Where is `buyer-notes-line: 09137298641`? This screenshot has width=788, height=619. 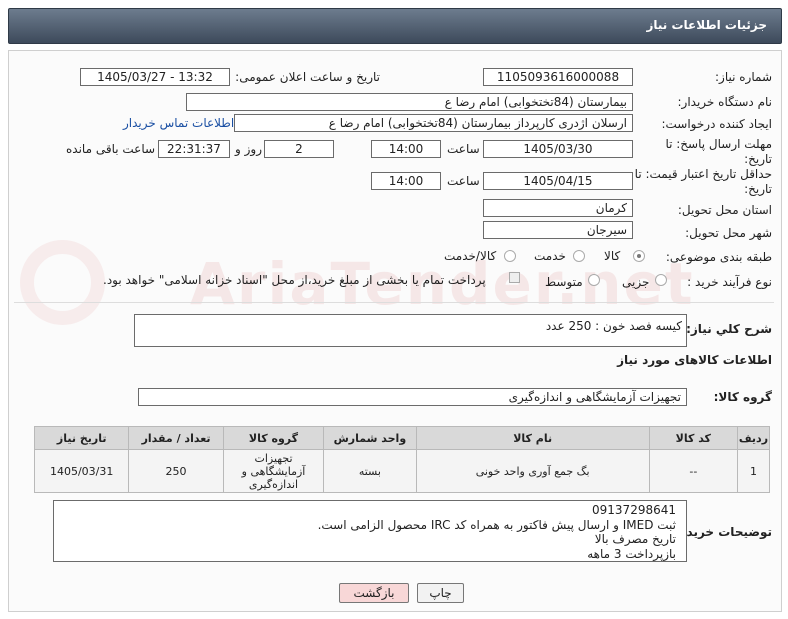
buyer-notes-line: 09137298641 is located at coordinates (634, 510).